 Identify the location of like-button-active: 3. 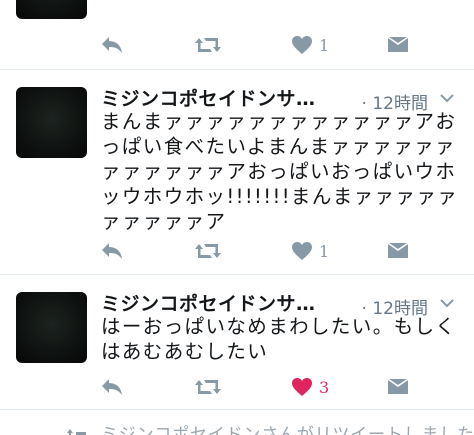
(310, 387).